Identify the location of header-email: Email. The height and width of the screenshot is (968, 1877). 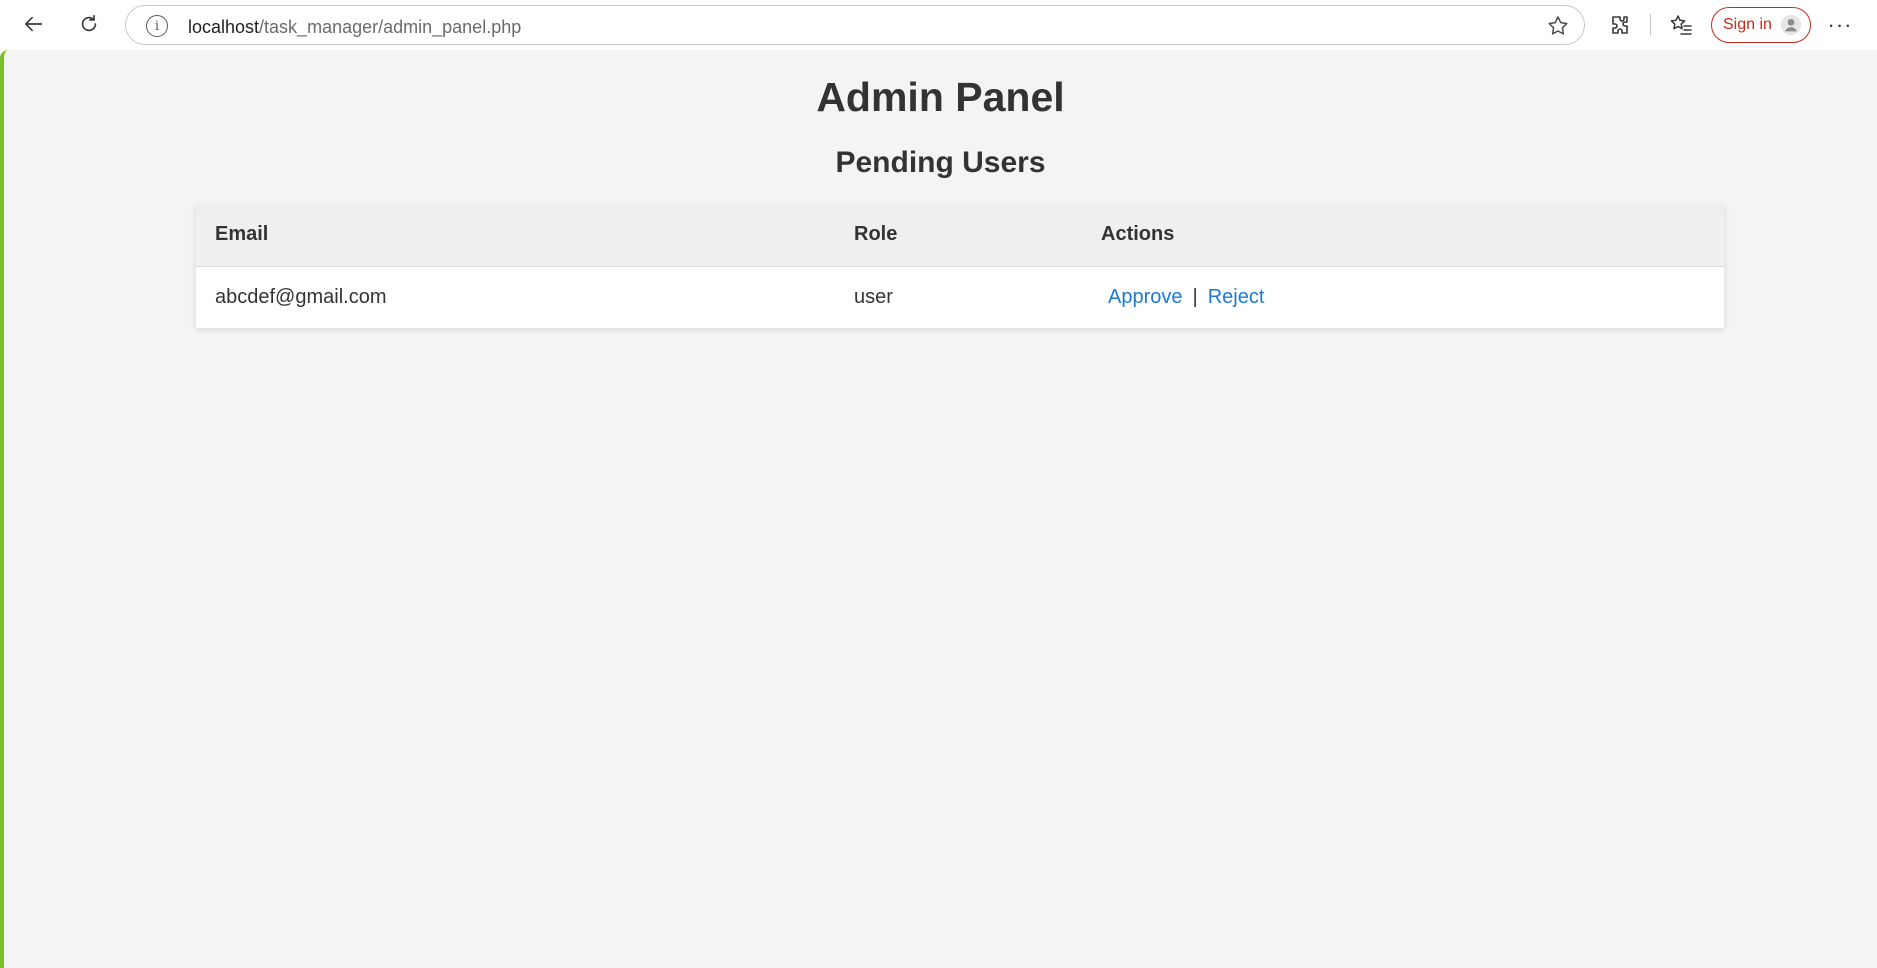
(515, 235).